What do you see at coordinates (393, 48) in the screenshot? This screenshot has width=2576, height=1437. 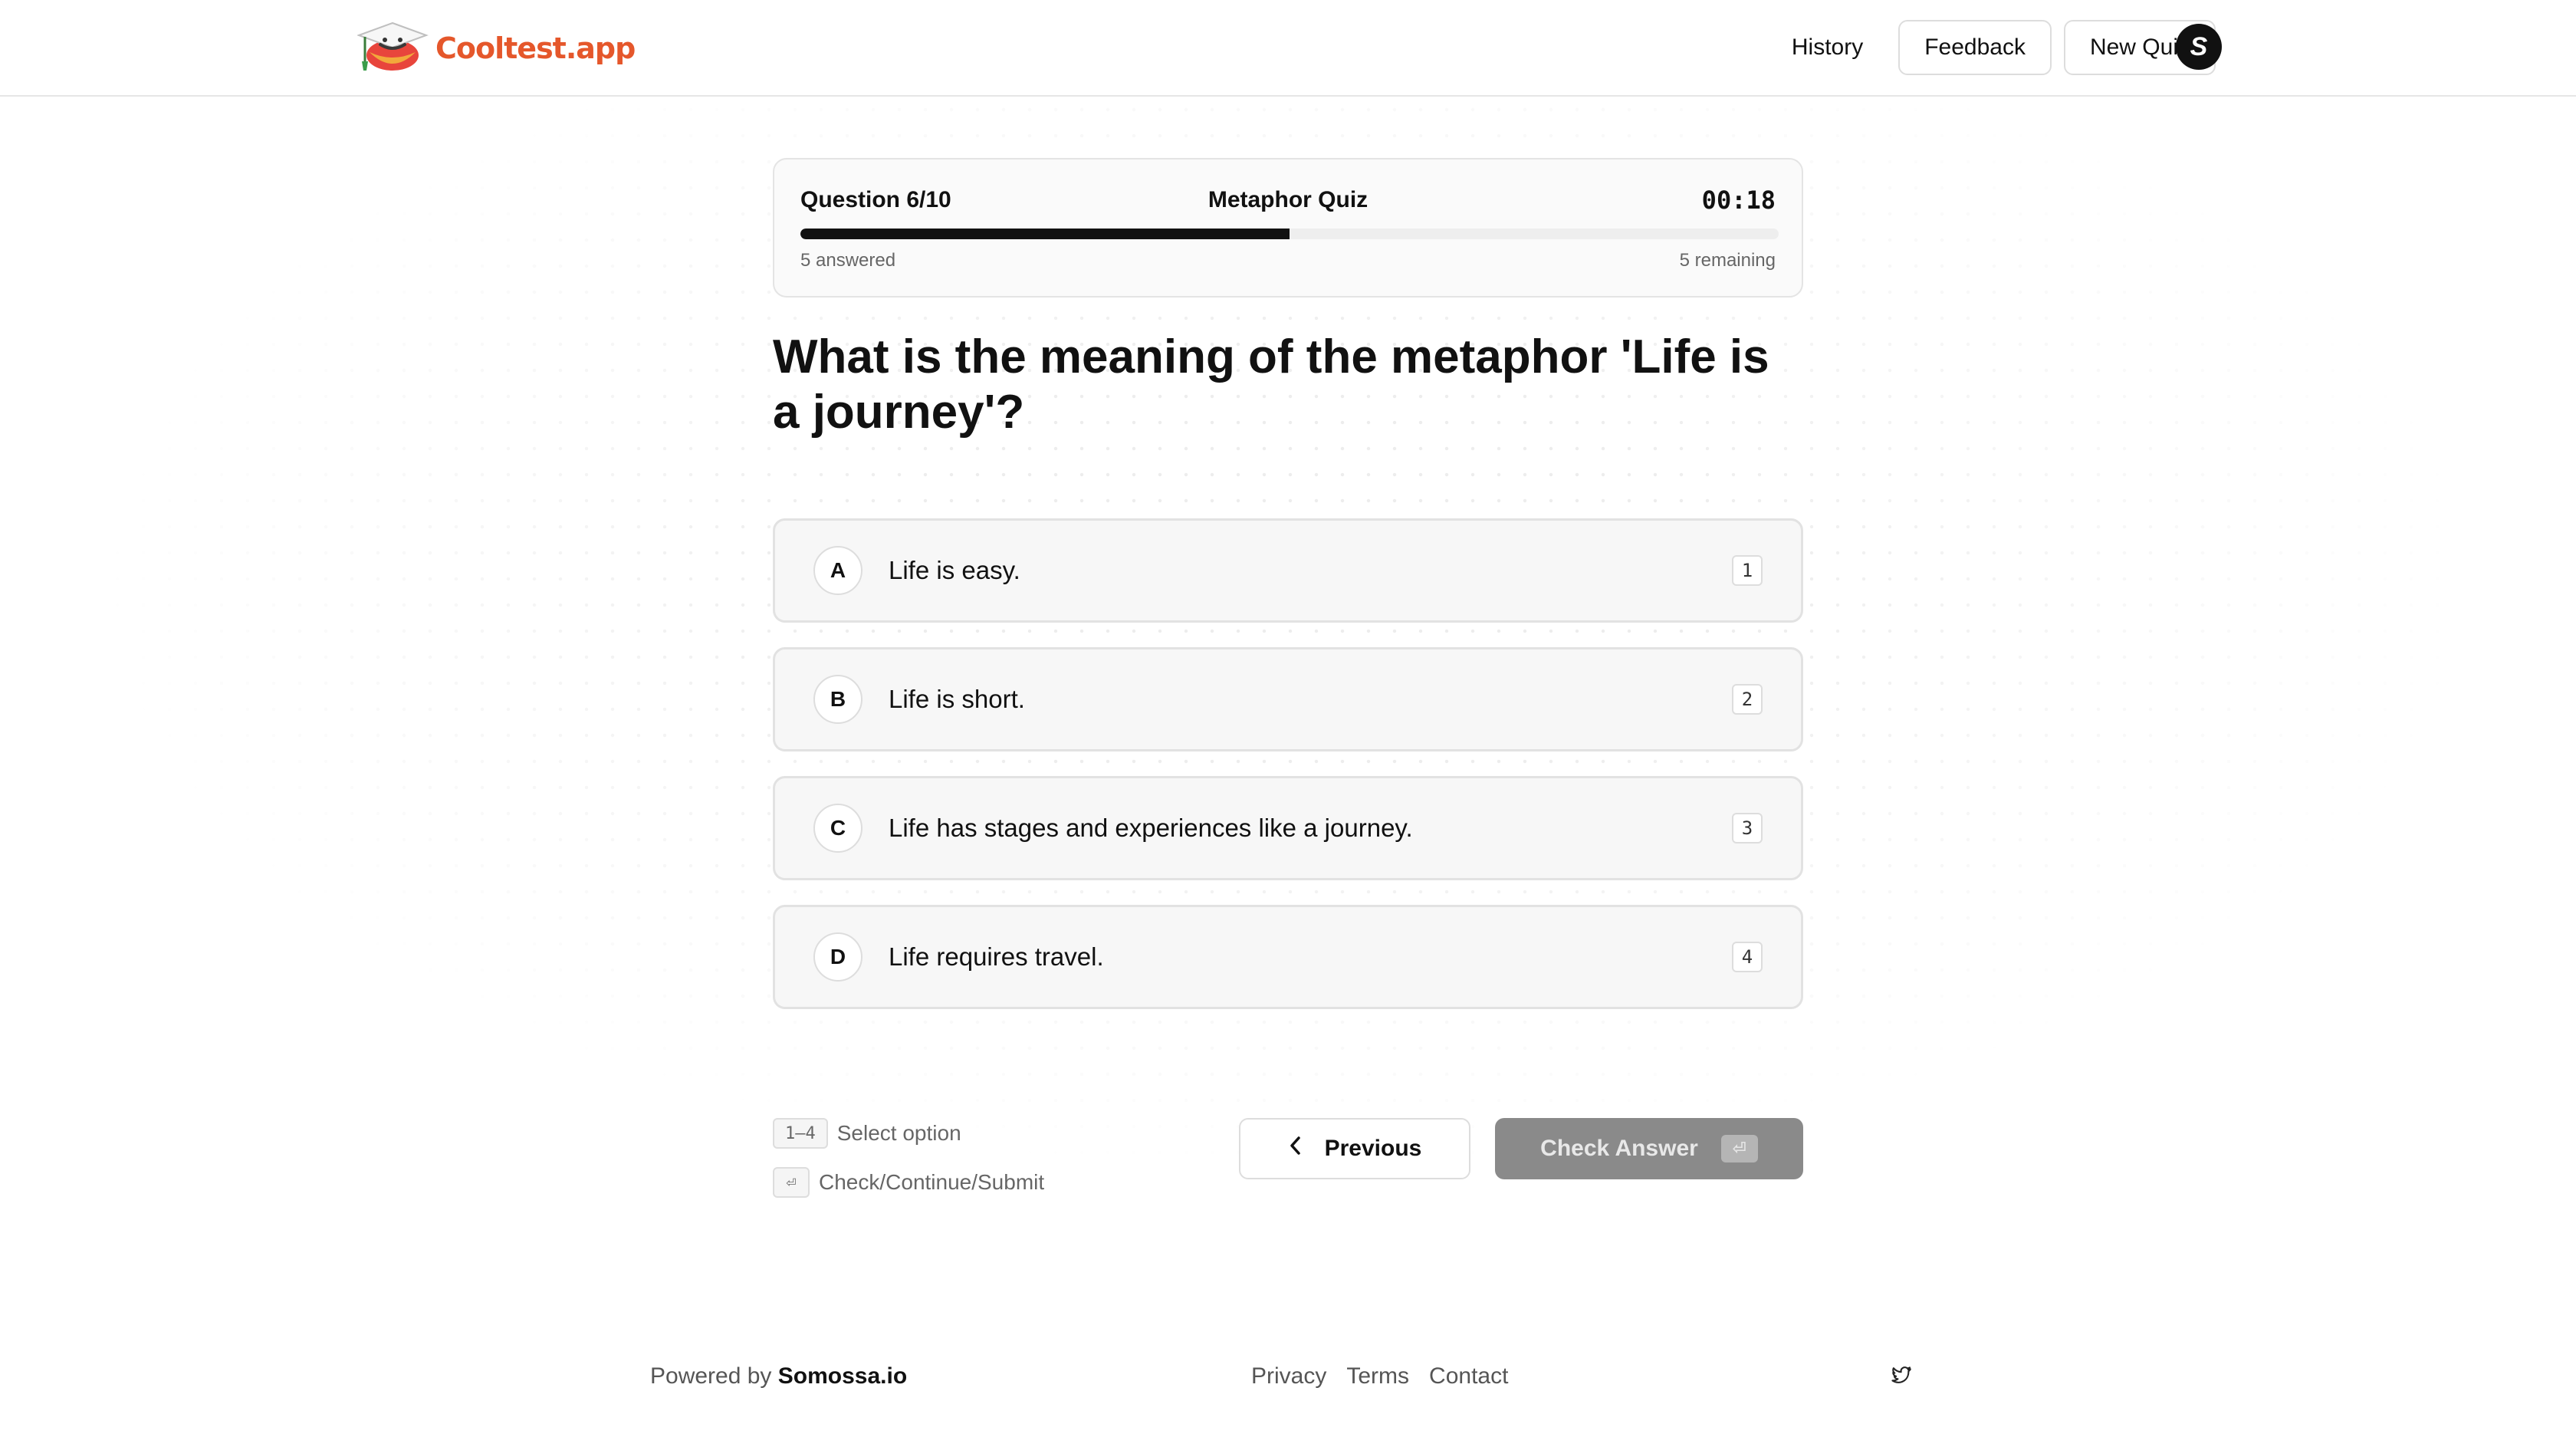 I see `graduation-cap-icon` at bounding box center [393, 48].